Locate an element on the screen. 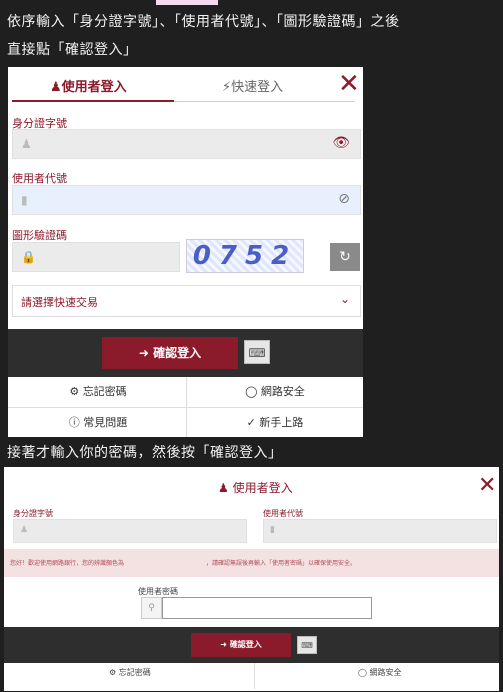 The width and height of the screenshot is (503, 692). captcha-image: 0752 is located at coordinates (245, 256).